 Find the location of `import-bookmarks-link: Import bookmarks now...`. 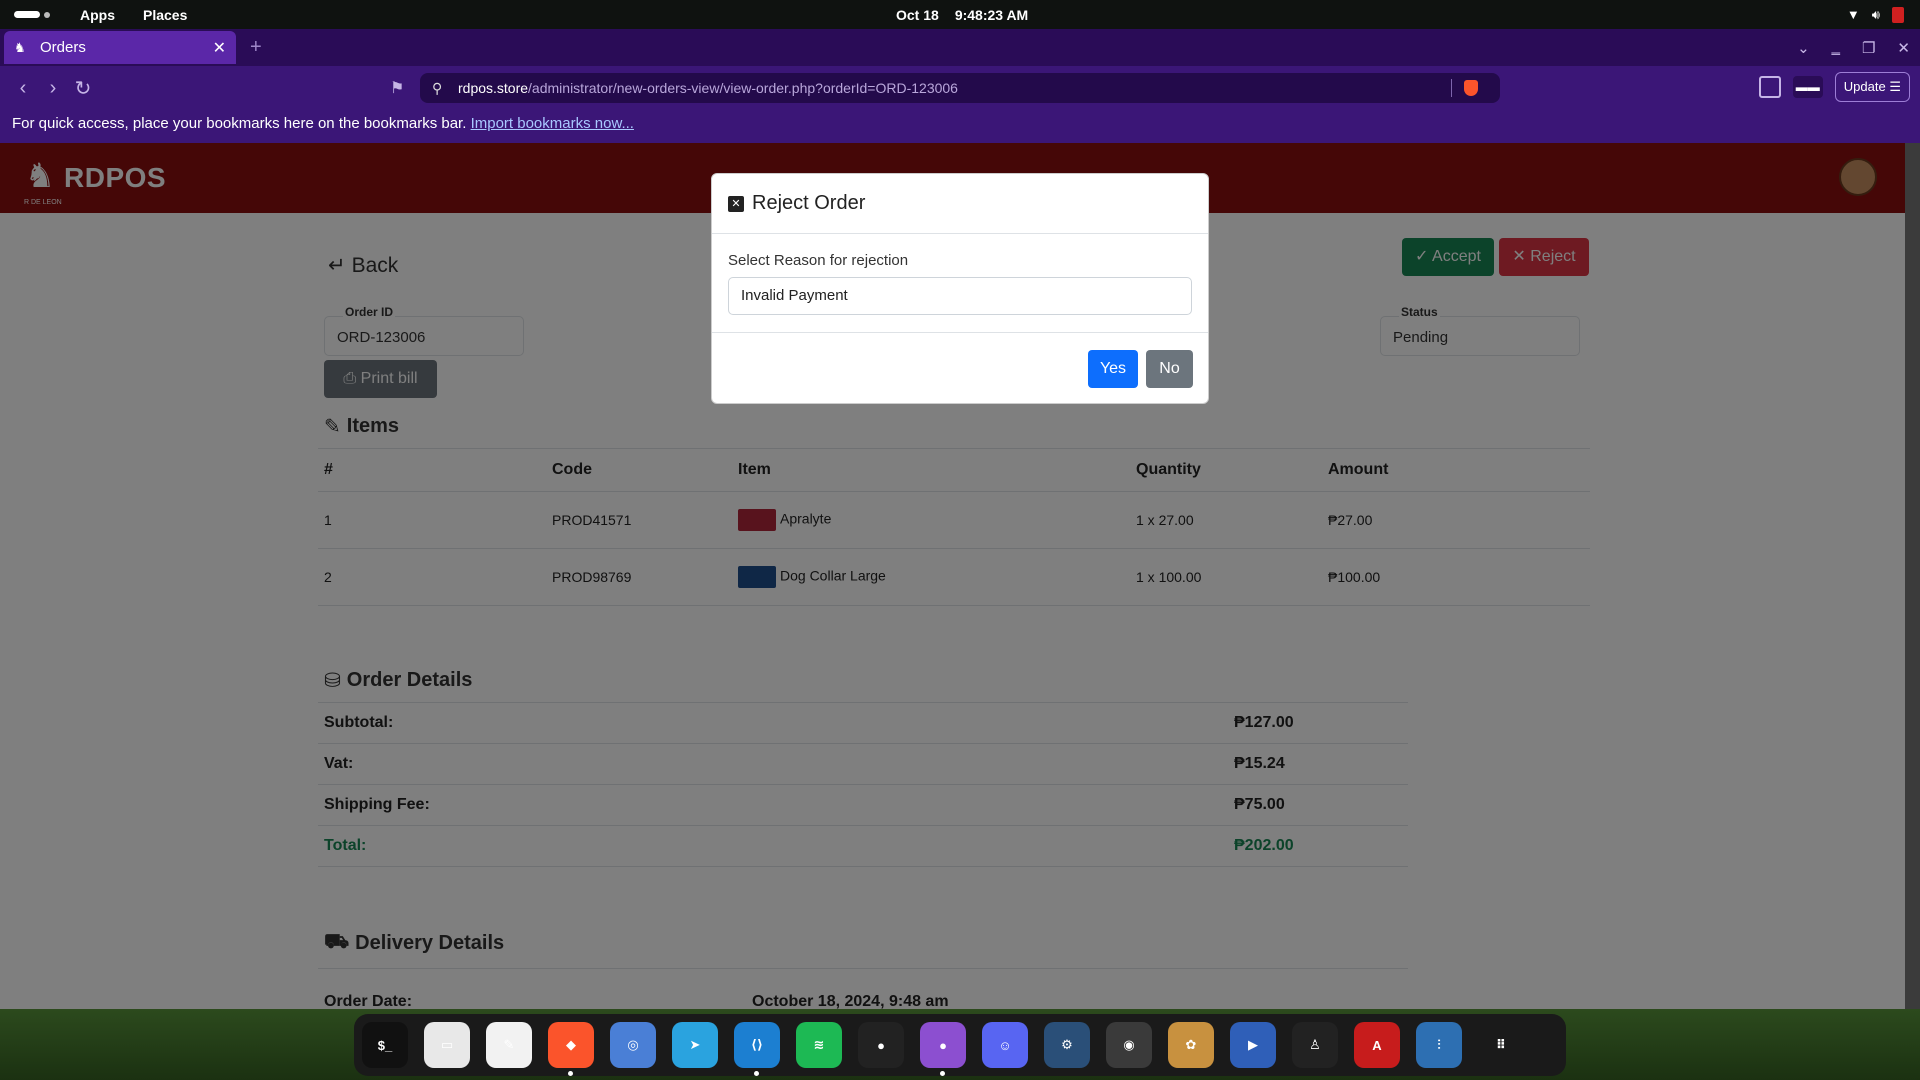

import-bookmarks-link: Import bookmarks now... is located at coordinates (552, 123).